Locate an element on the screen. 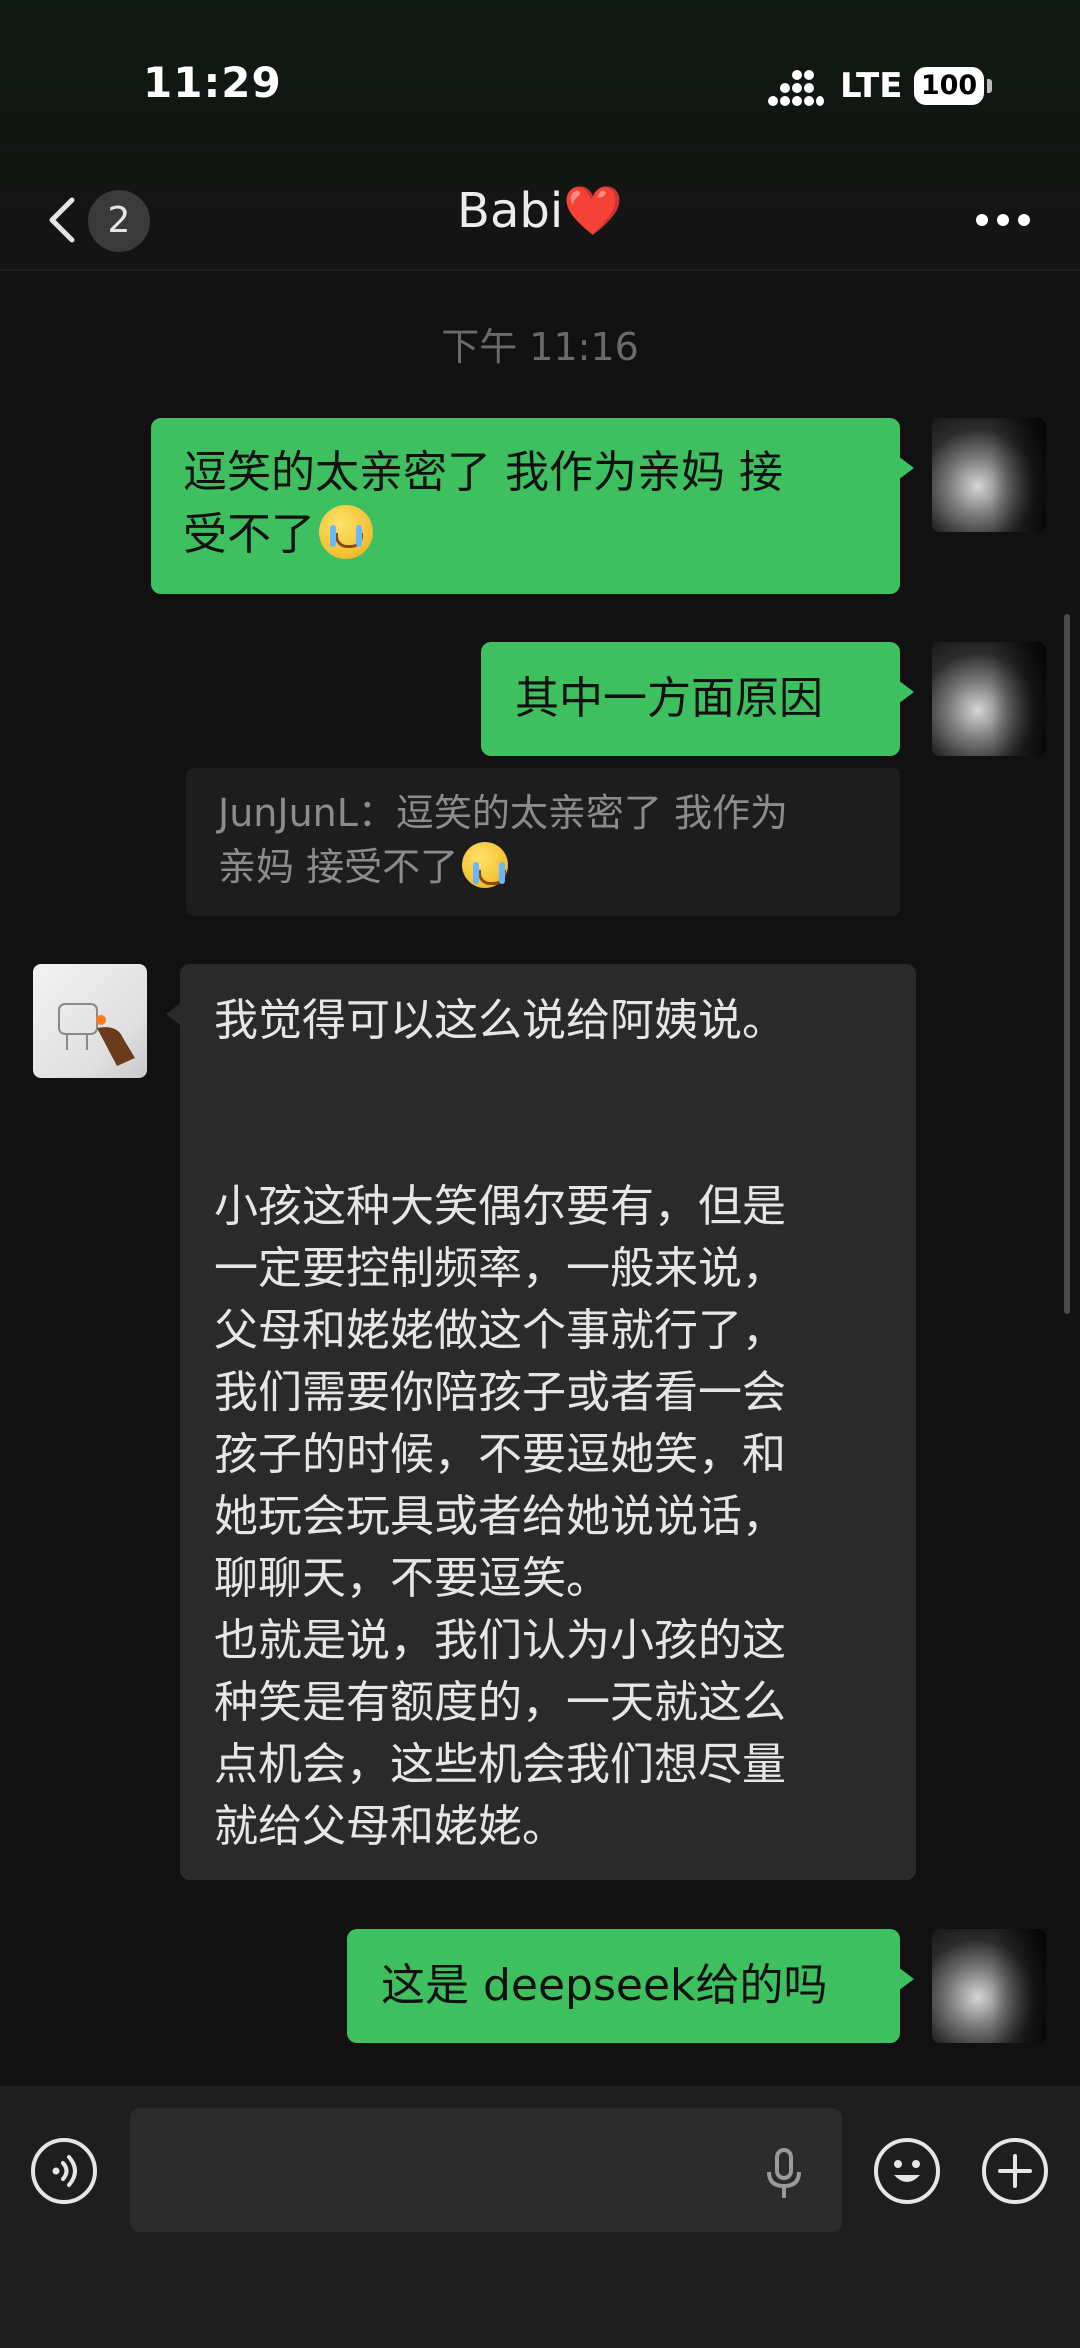  message-bubble-self: 这是 deepseek给的吗 is located at coordinates (630, 1986).